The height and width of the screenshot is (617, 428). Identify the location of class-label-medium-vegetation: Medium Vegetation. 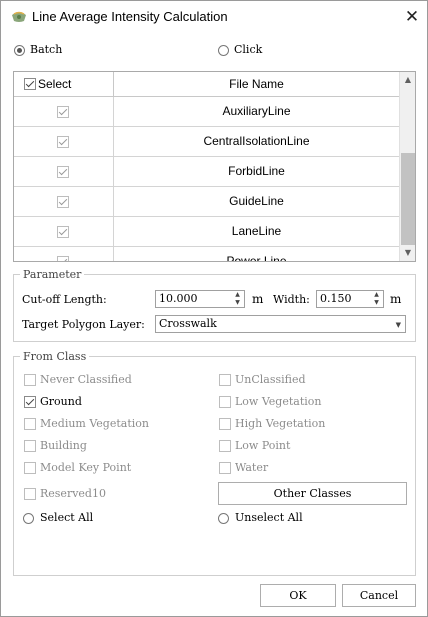
(94, 423).